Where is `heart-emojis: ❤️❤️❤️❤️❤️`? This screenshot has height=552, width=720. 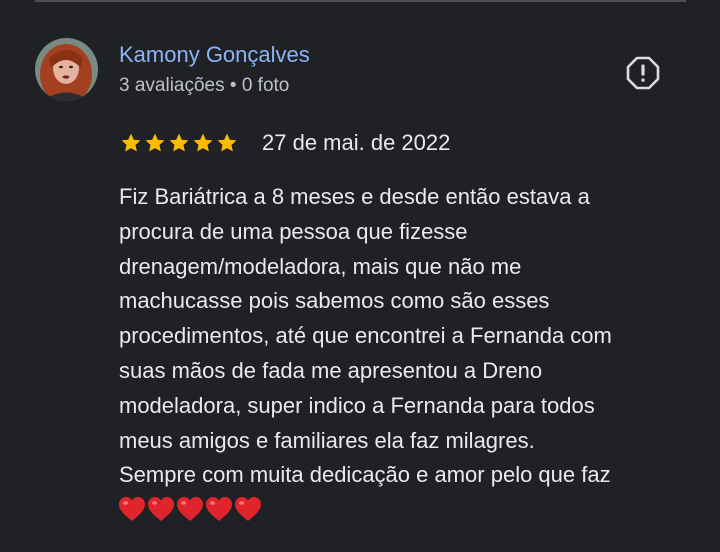
heart-emojis: ❤️❤️❤️❤️❤️ is located at coordinates (190, 509).